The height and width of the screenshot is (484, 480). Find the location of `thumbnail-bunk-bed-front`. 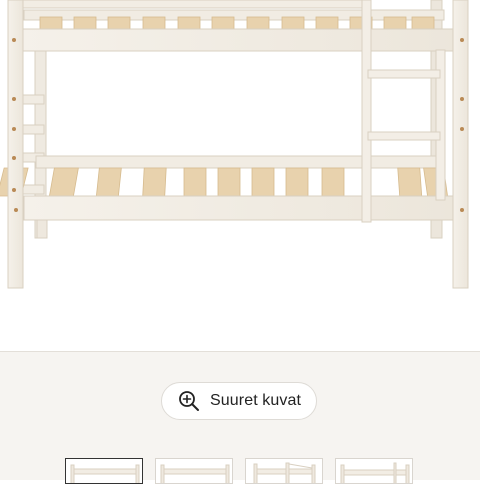

thumbnail-bunk-bed-front is located at coordinates (105, 473).